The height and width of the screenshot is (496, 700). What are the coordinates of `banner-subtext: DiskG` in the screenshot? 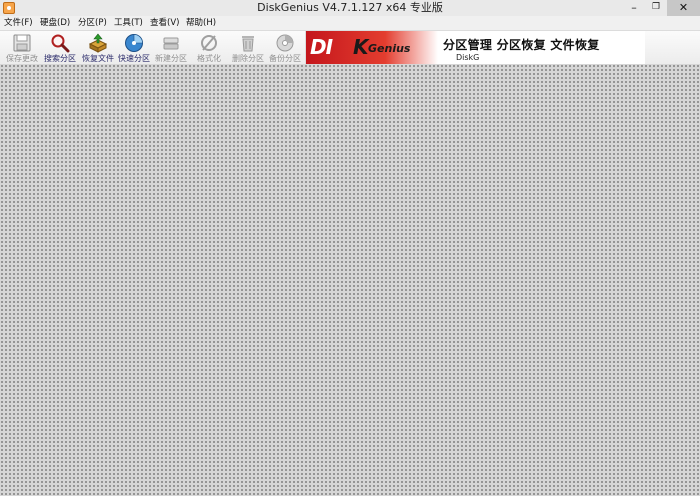 It's located at (468, 57).